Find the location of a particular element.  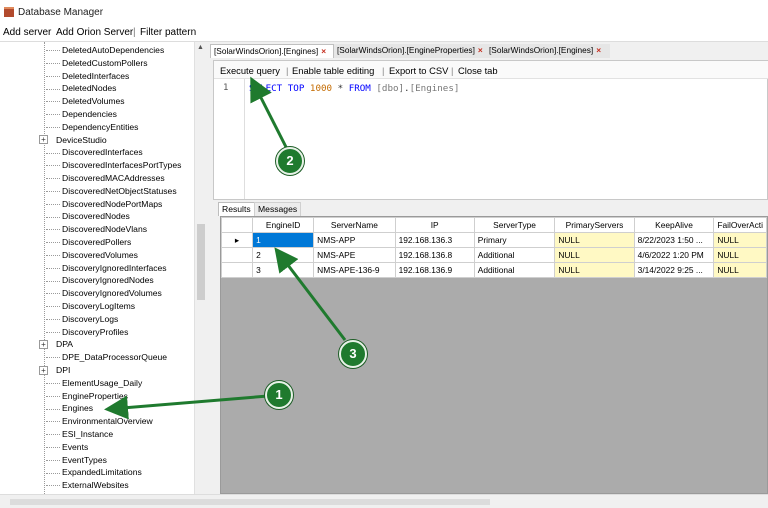

step-marker-3: 3 is located at coordinates (353, 354).